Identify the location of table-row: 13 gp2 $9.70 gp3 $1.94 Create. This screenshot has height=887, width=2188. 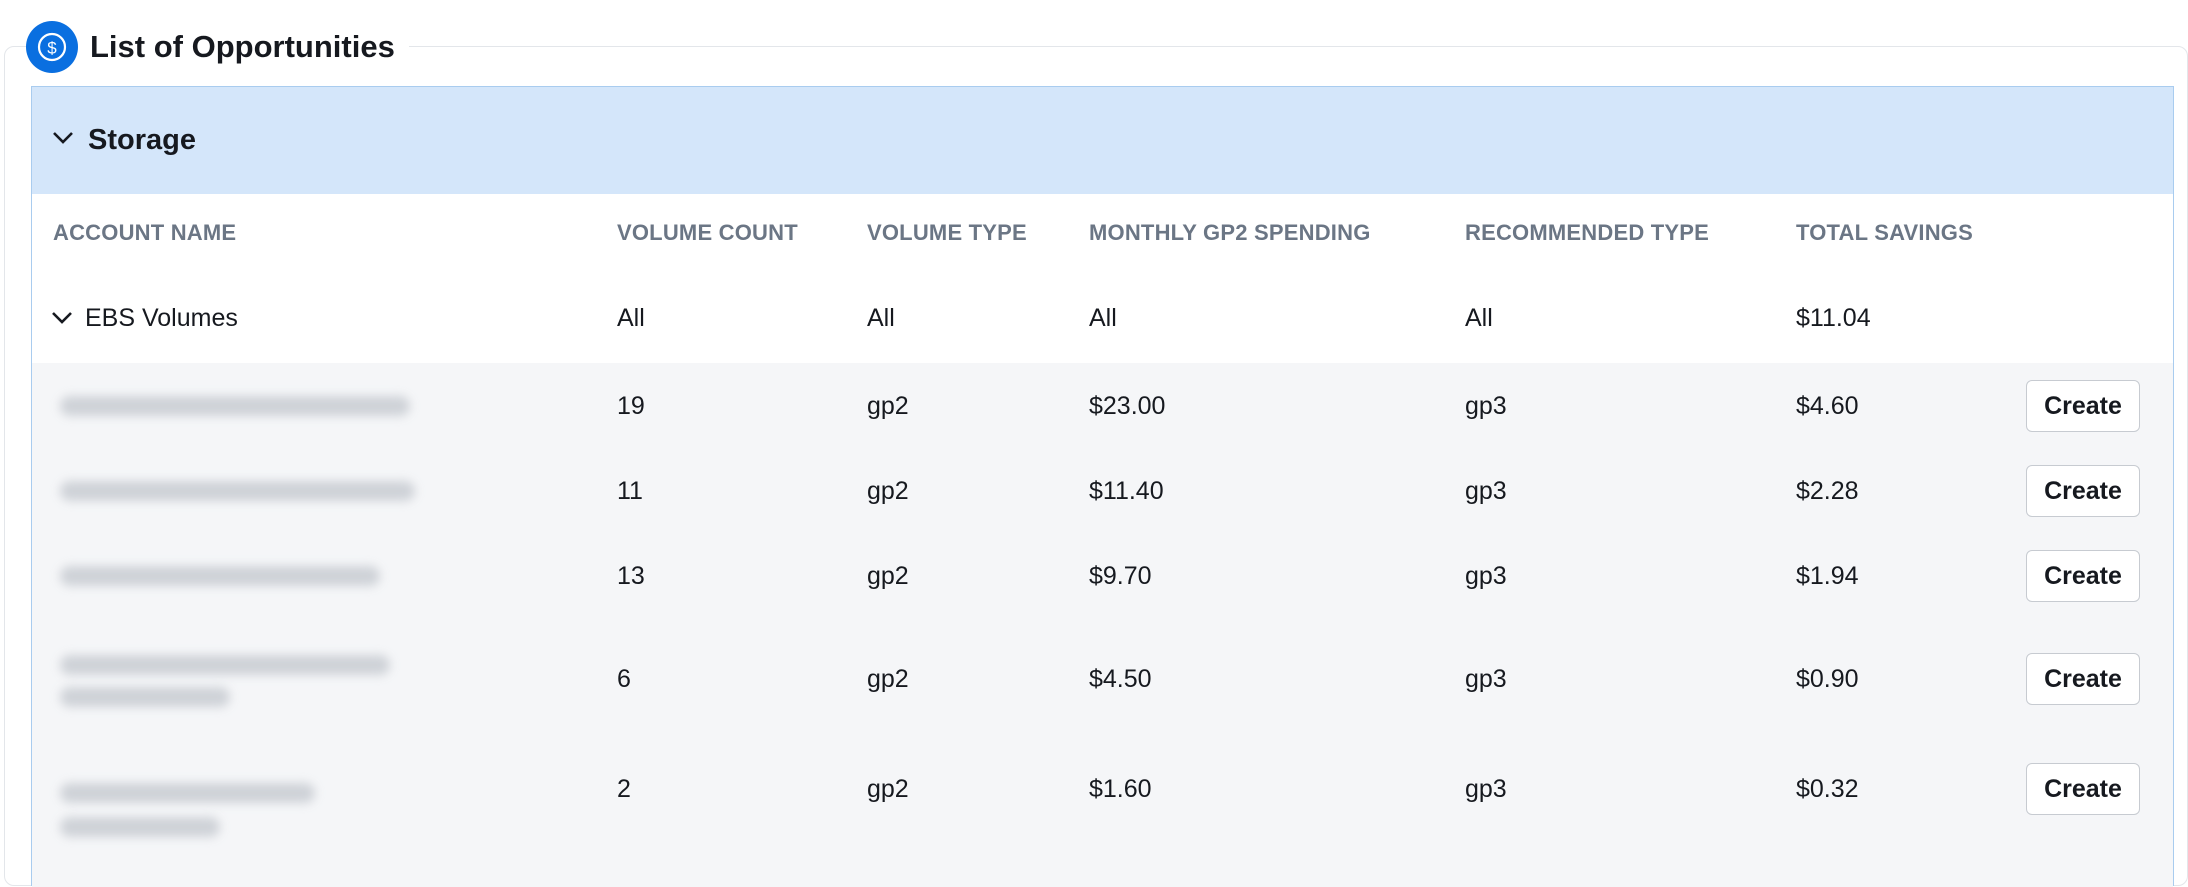
(1102, 576).